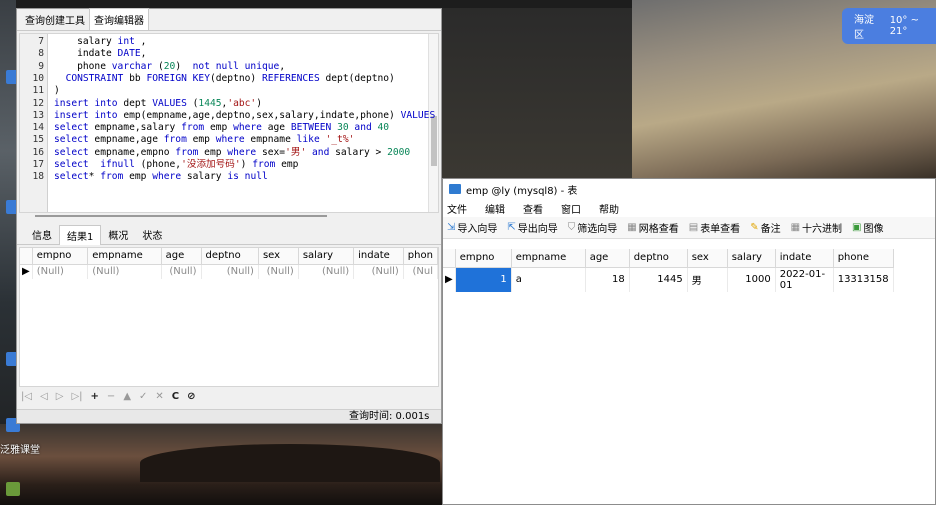 The width and height of the screenshot is (936, 505). What do you see at coordinates (533, 208) in the screenshot?
I see `menu-view: 查看` at bounding box center [533, 208].